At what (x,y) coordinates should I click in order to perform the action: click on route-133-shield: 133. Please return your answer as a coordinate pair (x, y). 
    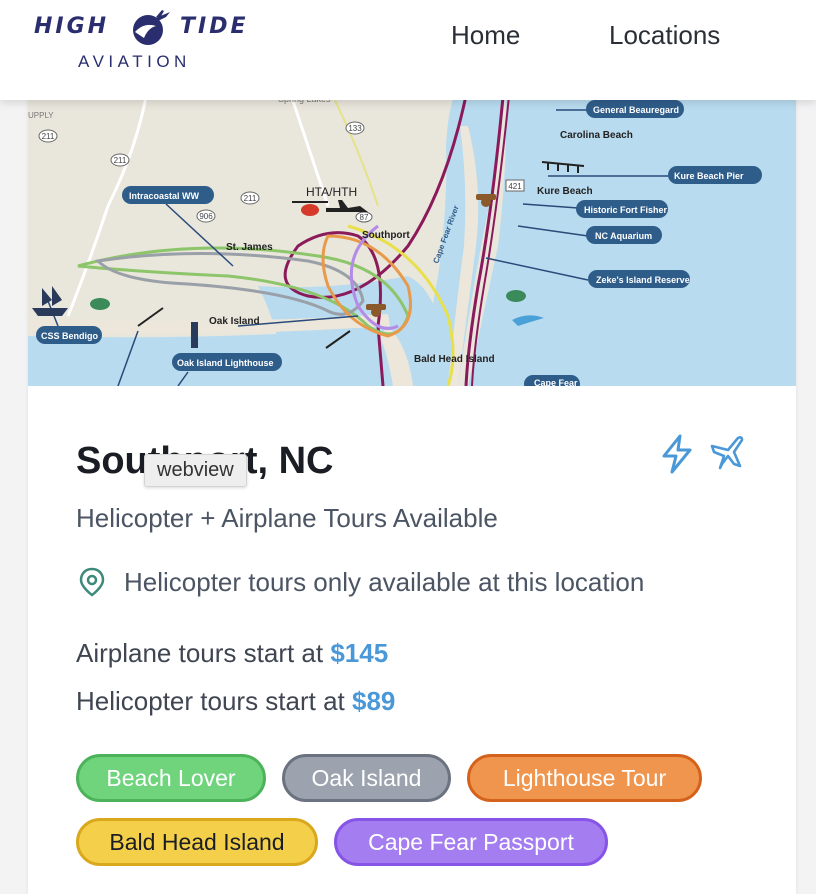
    Looking at the image, I should click on (355, 128).